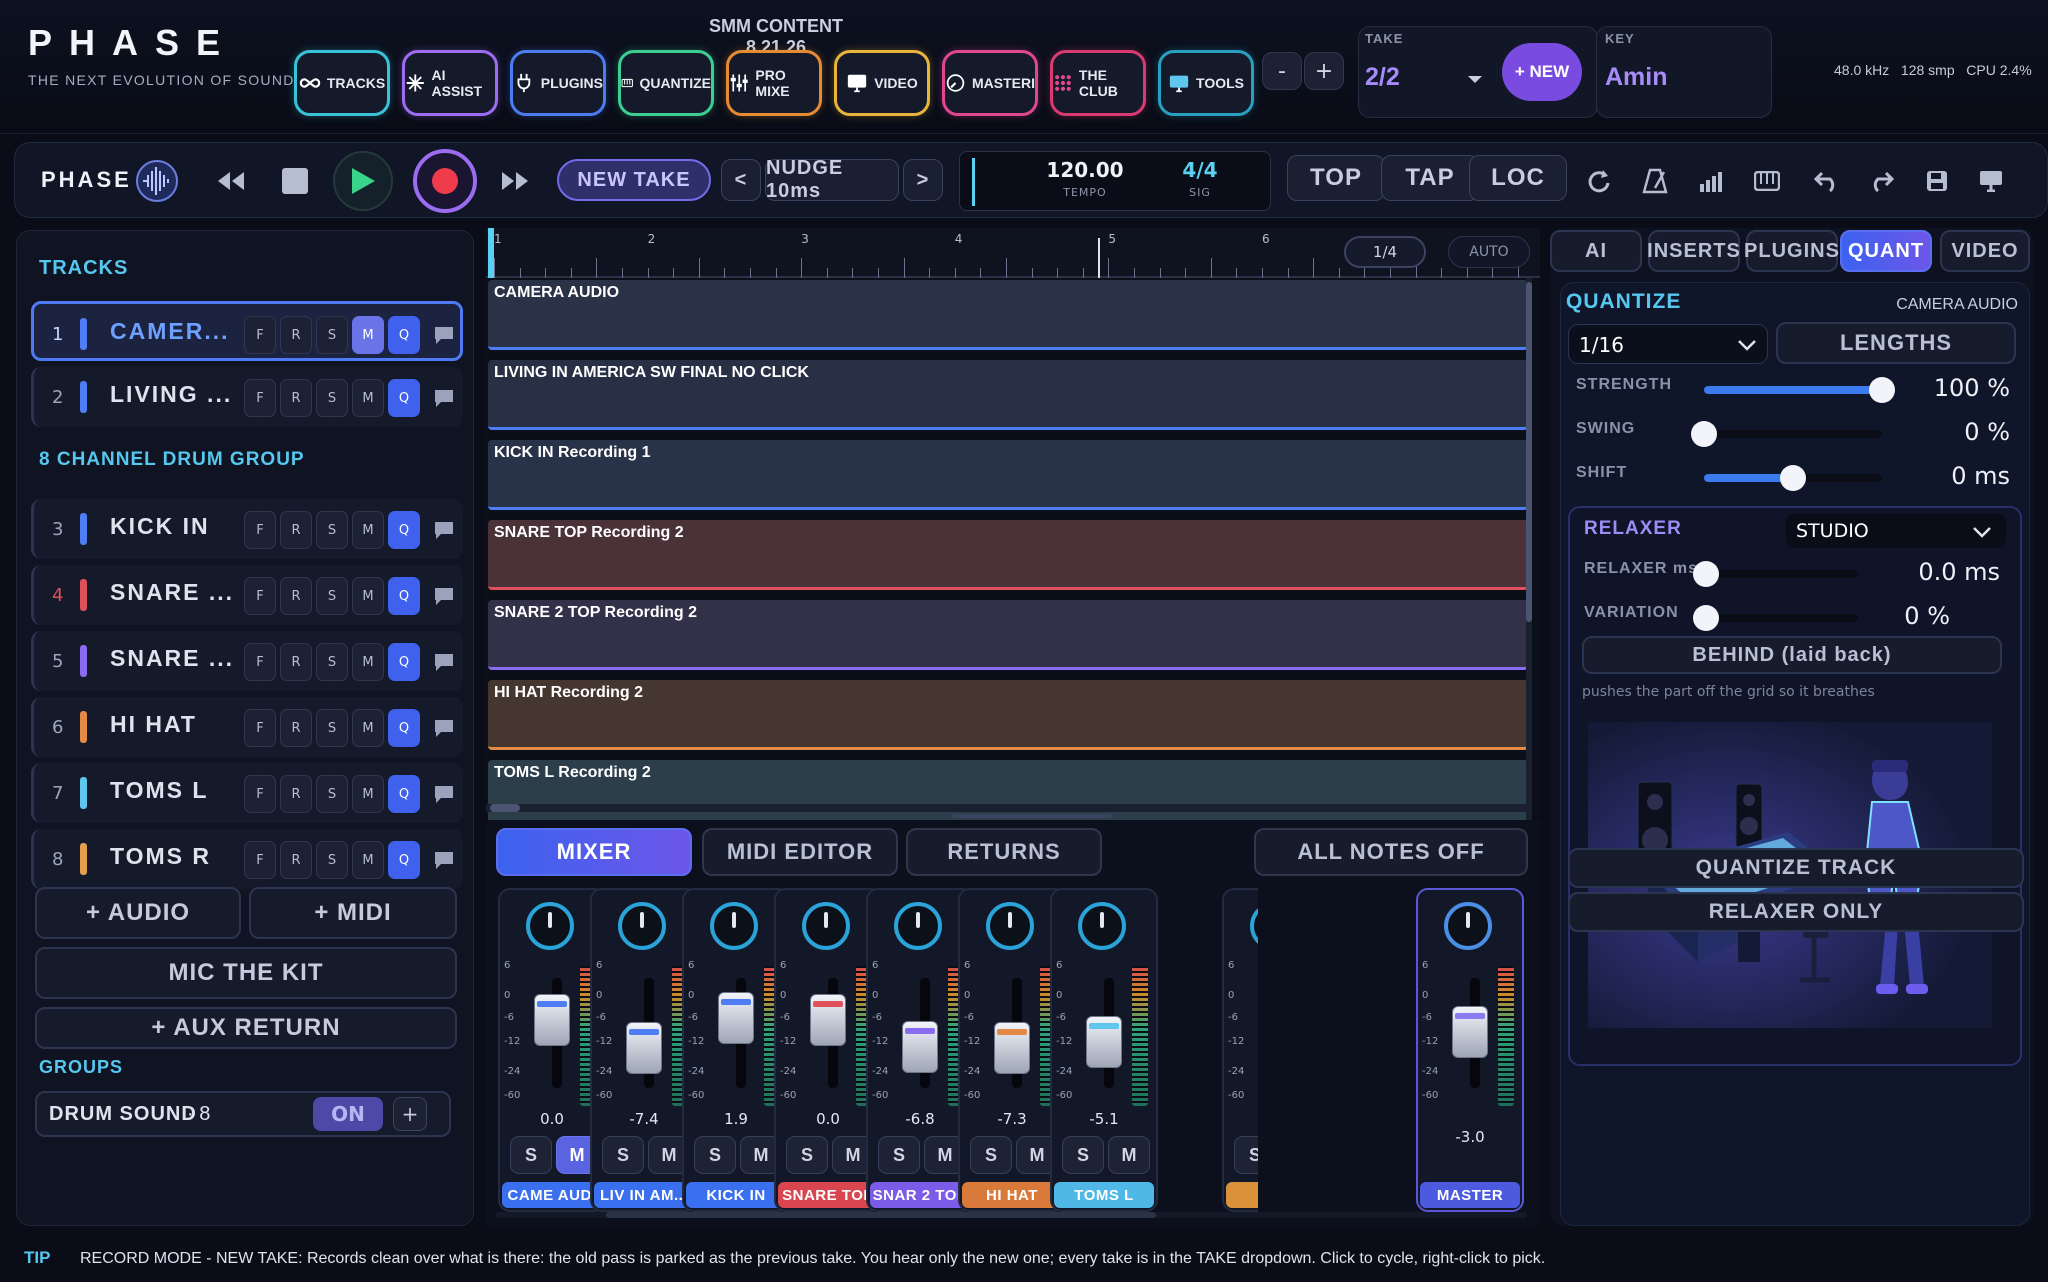 The image size is (2048, 1282). Describe the element at coordinates (445, 181) in the screenshot. I see `record-button` at that location.